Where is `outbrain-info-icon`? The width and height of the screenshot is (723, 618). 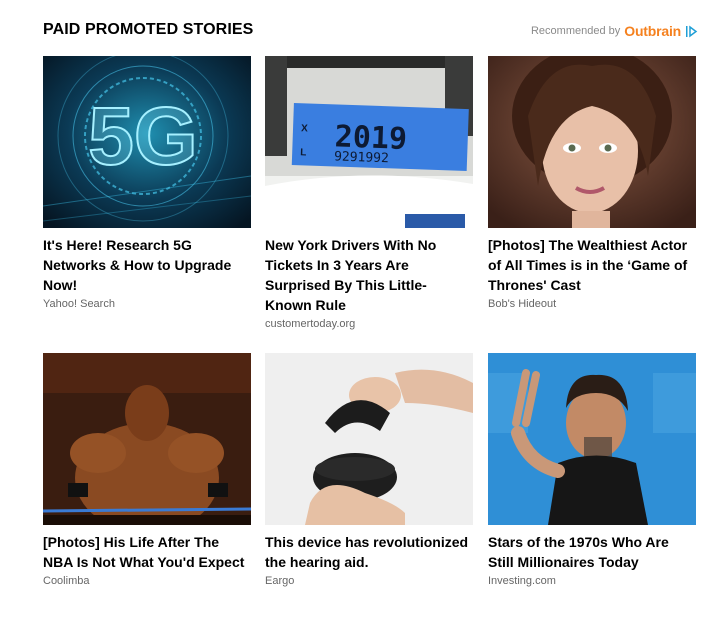
outbrain-info-icon is located at coordinates (691, 31).